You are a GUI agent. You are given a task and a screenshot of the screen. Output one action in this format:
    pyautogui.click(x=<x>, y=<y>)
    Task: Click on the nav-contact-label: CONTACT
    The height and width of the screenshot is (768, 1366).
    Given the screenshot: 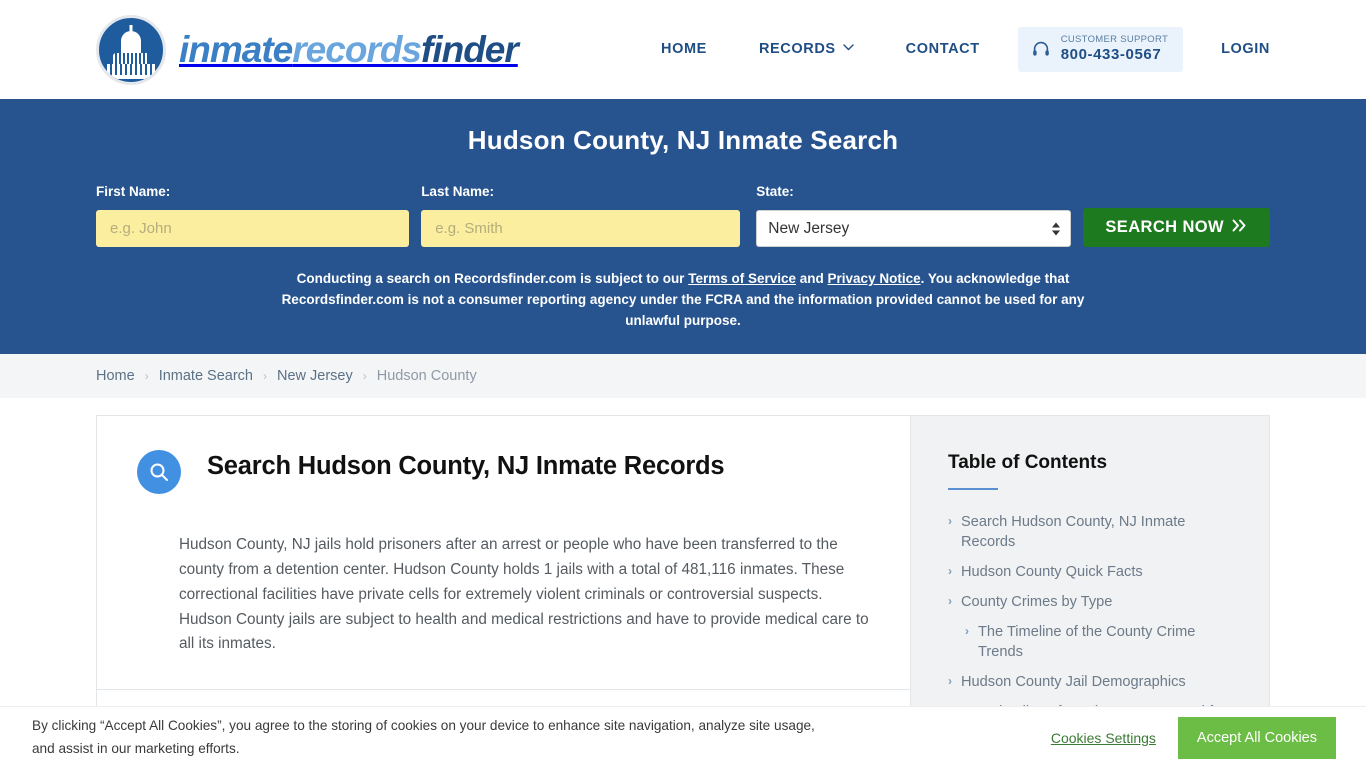 What is the action you would take?
    pyautogui.click(x=942, y=49)
    